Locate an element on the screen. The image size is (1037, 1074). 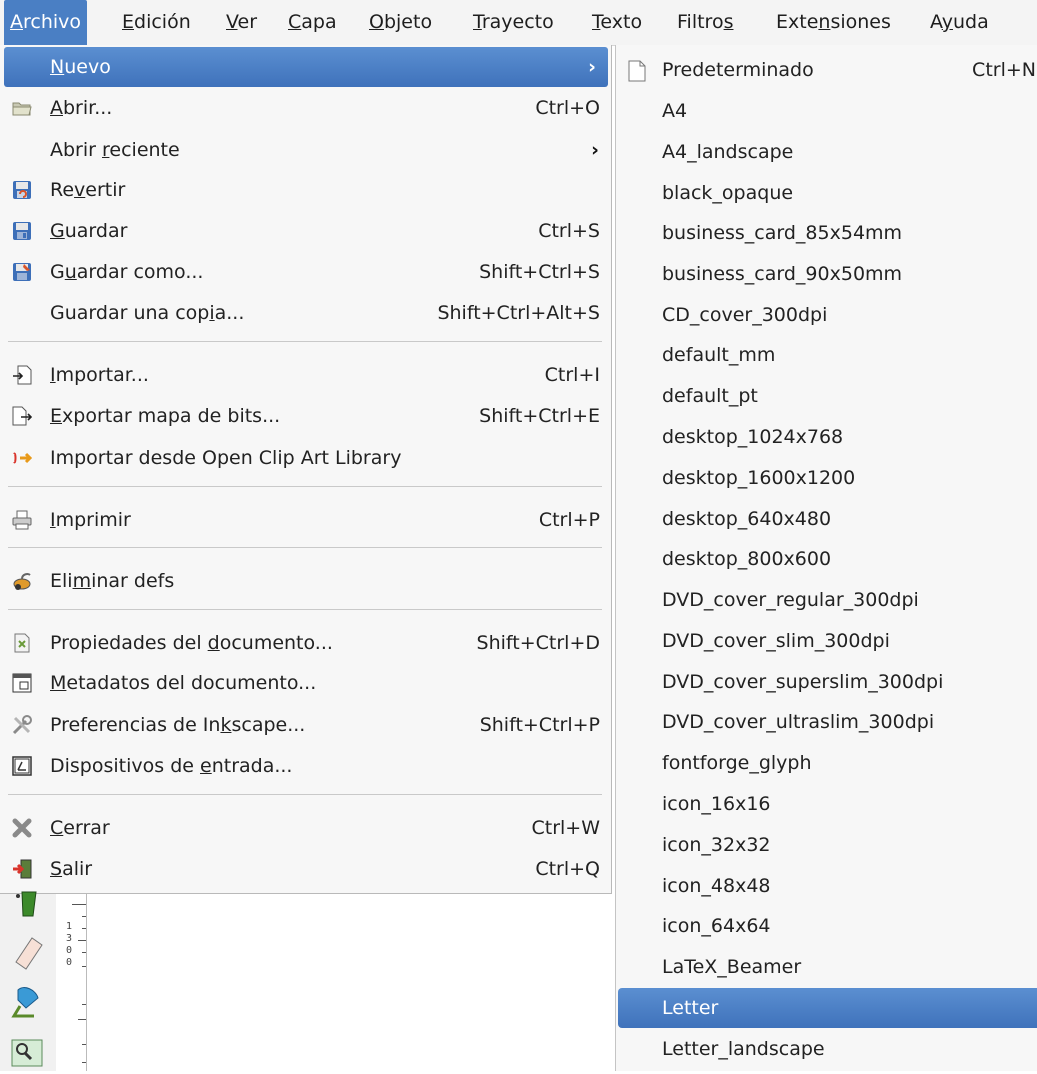
submenu-item: A4 is located at coordinates (826, 111).